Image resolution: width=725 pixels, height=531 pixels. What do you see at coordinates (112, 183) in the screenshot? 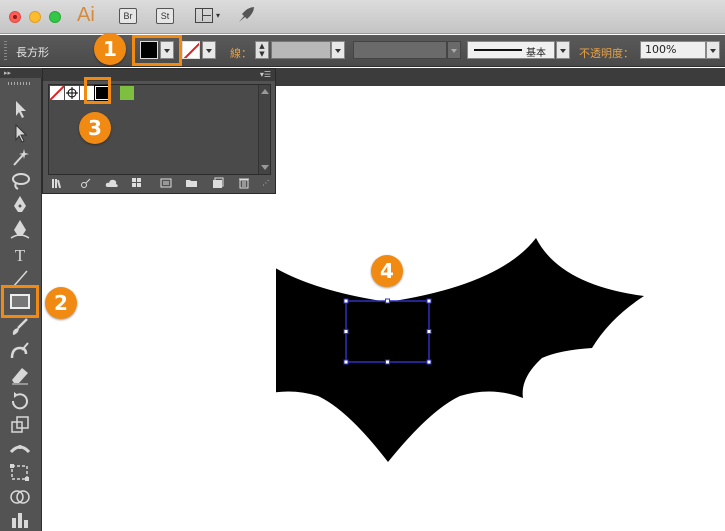
I see `cloud-library-icon` at bounding box center [112, 183].